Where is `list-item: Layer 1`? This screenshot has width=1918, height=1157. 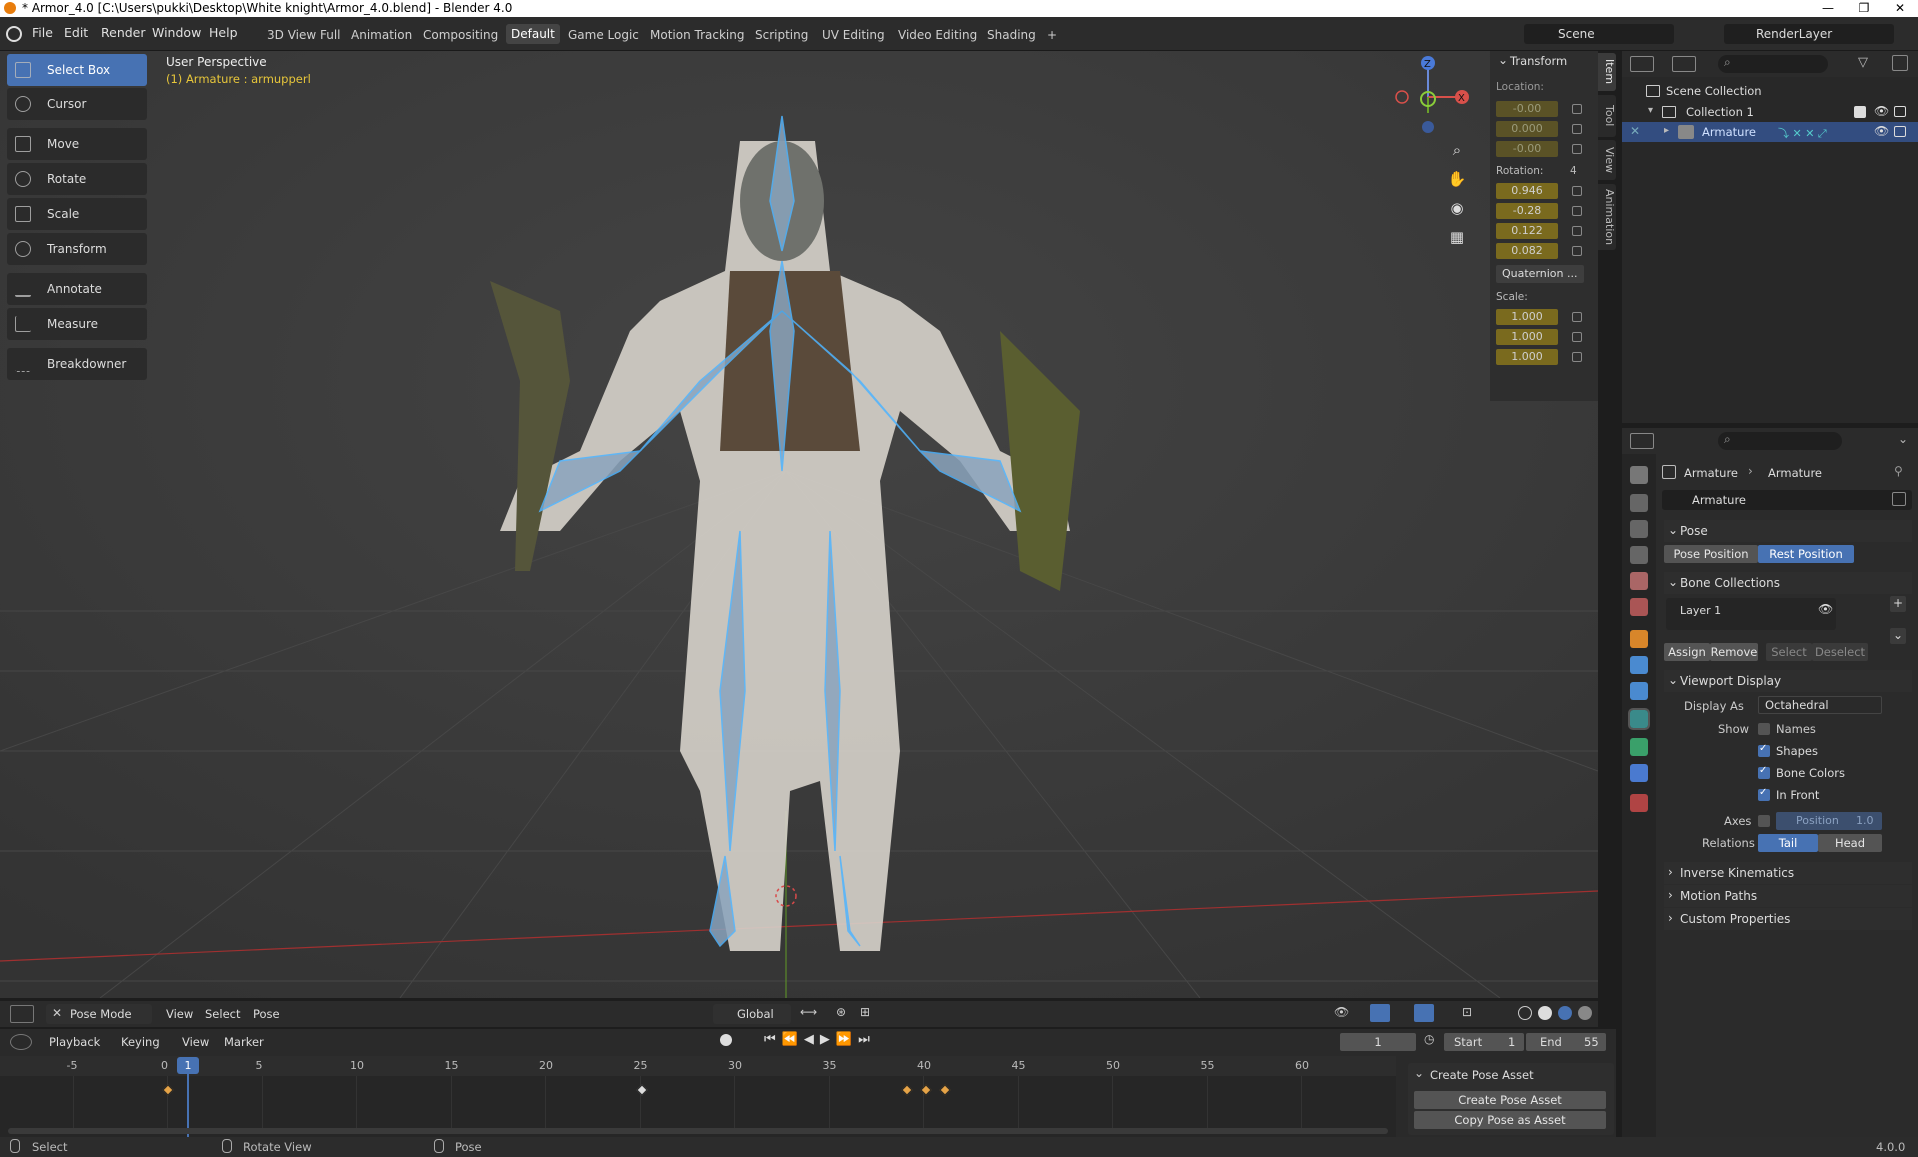
list-item: Layer 1 is located at coordinates (1700, 610).